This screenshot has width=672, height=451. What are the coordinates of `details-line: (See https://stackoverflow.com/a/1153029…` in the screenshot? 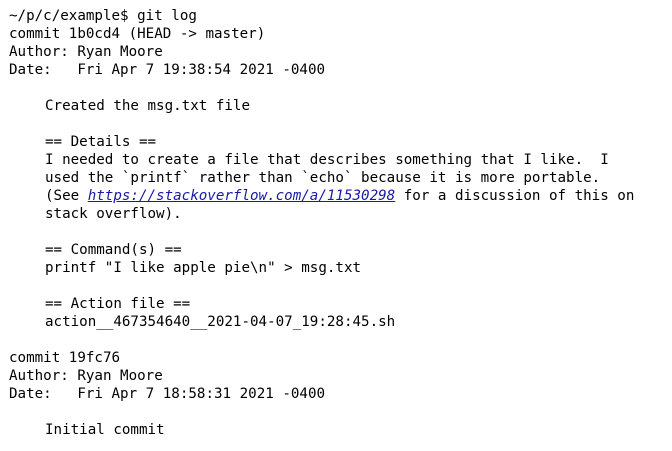 It's located at (340, 196).